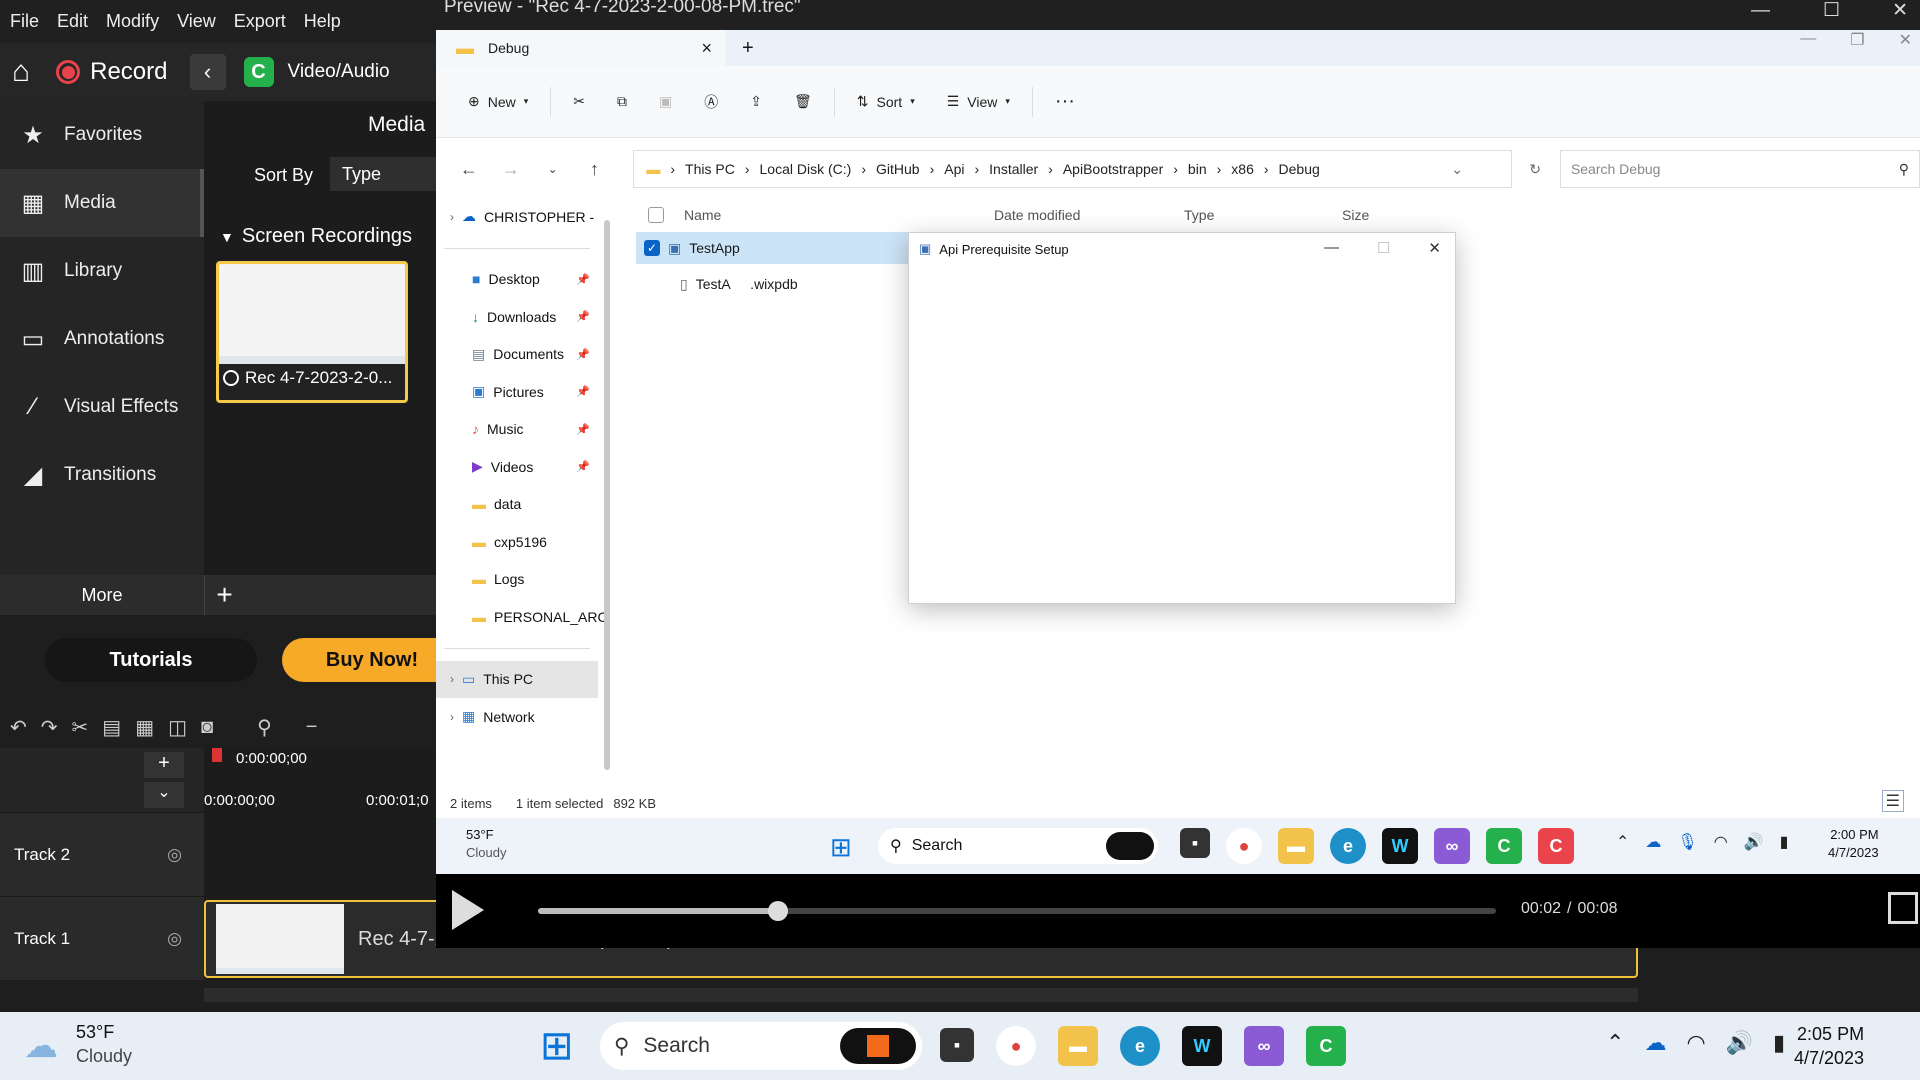 The width and height of the screenshot is (1920, 1080). What do you see at coordinates (1687, 842) in the screenshot?
I see `microphone-icon: 🎙` at bounding box center [1687, 842].